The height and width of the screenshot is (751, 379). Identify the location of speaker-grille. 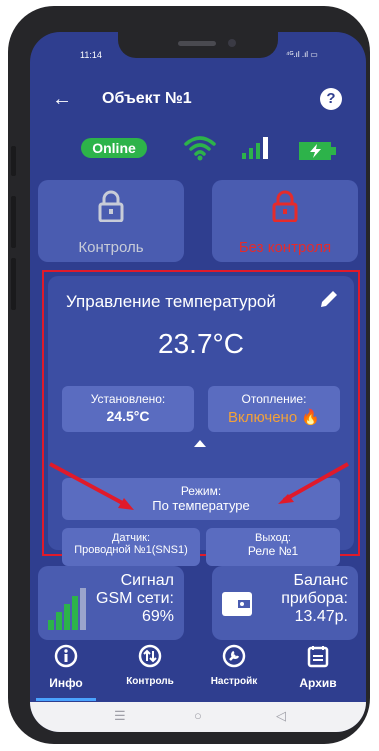
(197, 43).